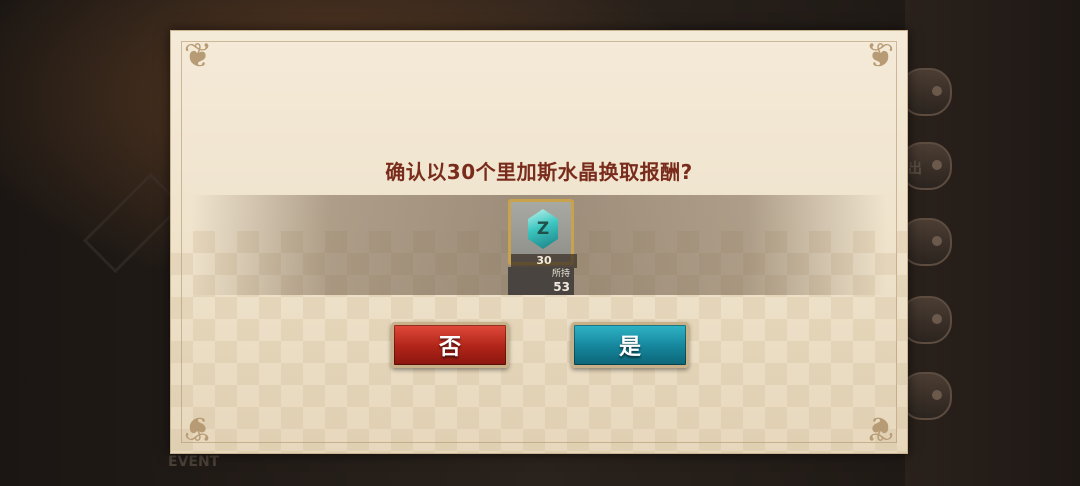  I want to click on item-frame: Z 30, so click(542, 233).